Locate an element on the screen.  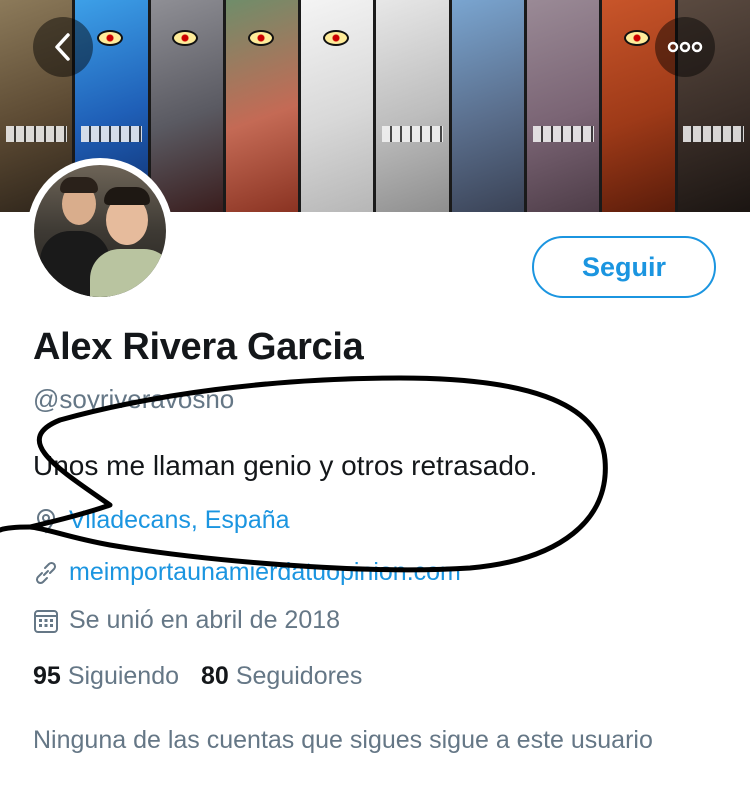
follow-button: Seguir is located at coordinates (624, 267).